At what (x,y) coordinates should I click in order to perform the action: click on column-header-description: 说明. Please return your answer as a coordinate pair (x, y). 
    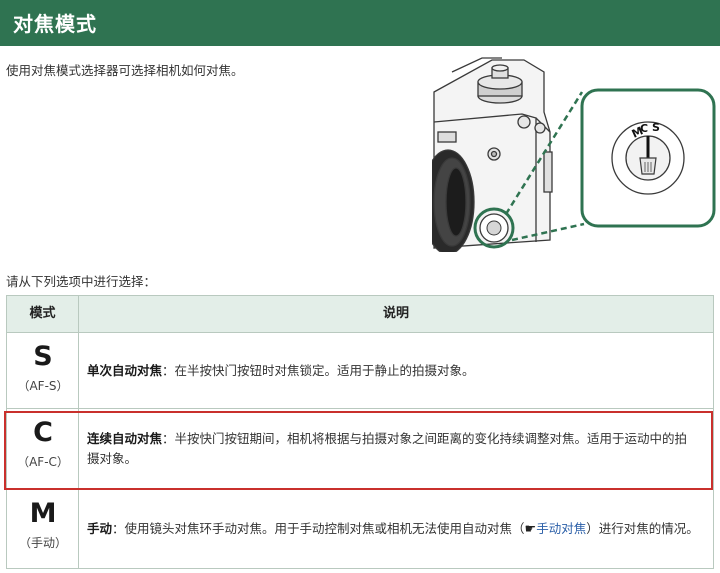
    Looking at the image, I should click on (395, 313).